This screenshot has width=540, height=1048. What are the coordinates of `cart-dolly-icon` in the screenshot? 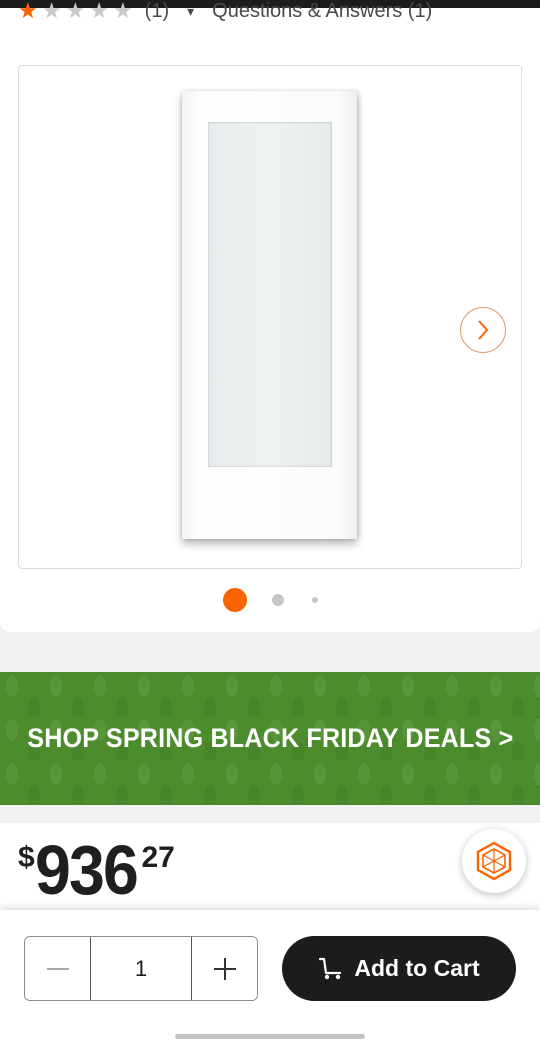 It's located at (330, 968).